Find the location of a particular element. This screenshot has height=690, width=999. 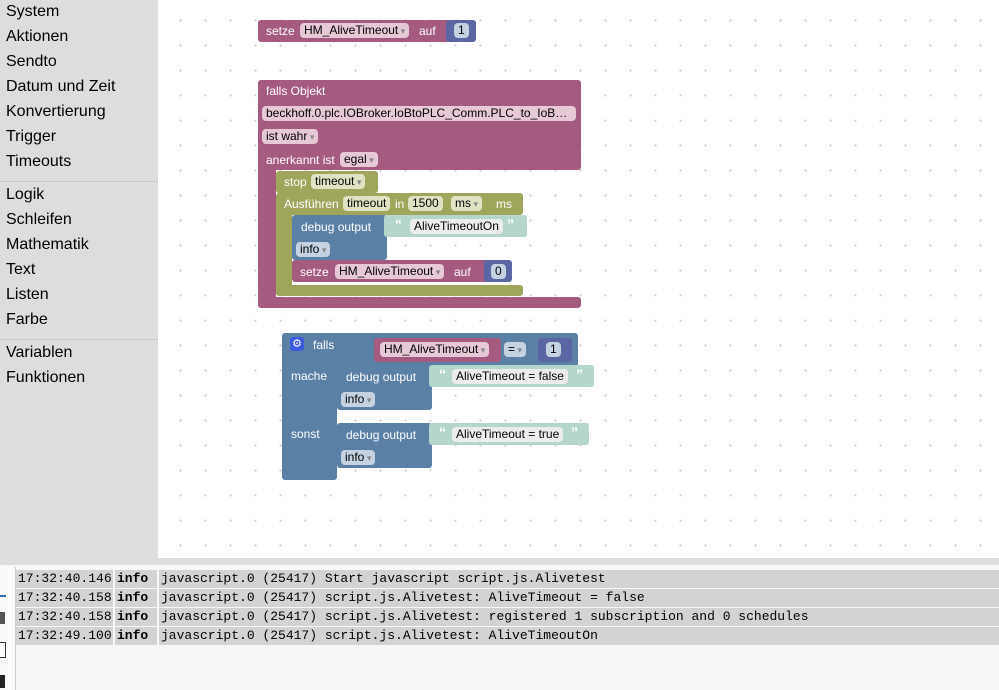

condition-dropdown: ist wahr is located at coordinates (290, 136).